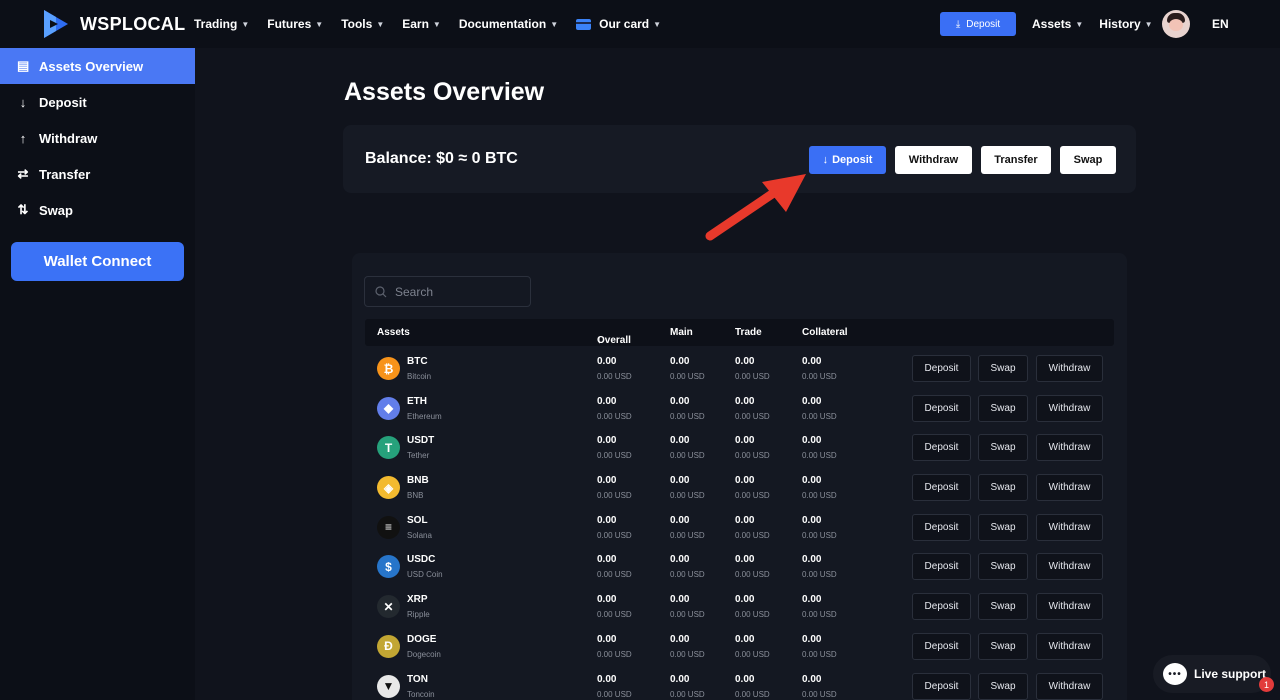 The image size is (1280, 700). Describe the element at coordinates (97, 210) in the screenshot. I see `sidebar-item-swap: ⇅ Swap` at that location.